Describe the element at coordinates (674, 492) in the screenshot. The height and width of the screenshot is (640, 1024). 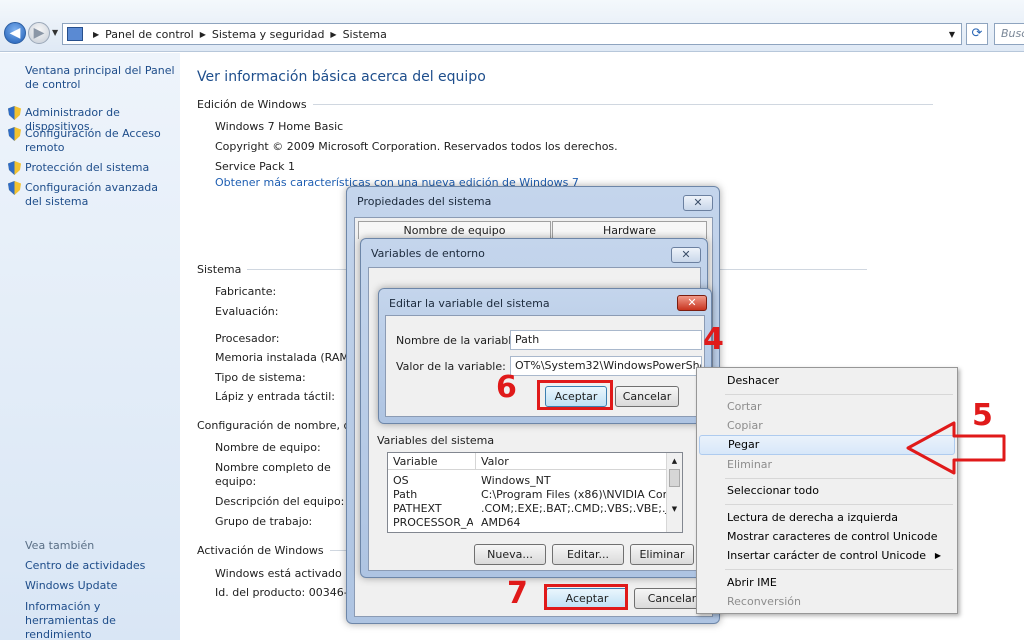
I see `scrollbar: ▲ ▼` at that location.